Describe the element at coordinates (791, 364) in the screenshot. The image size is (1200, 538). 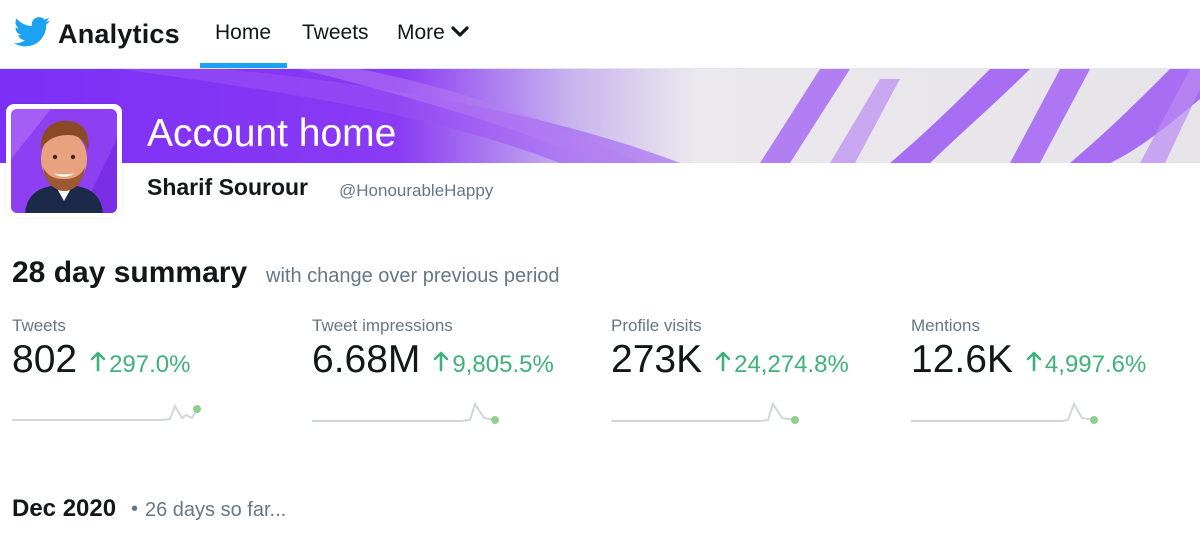
I see `metric-change-value: 24,274.8%` at that location.